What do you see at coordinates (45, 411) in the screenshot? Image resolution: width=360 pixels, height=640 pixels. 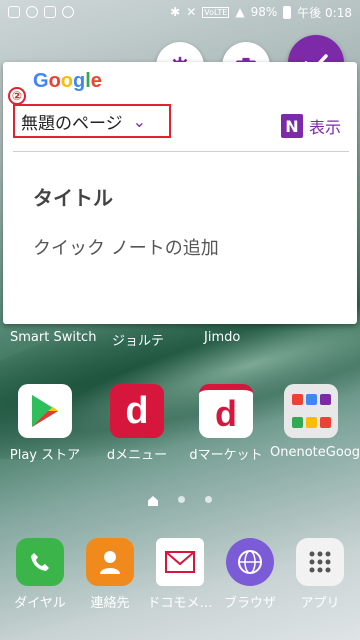 I see `play-store-icon` at bounding box center [45, 411].